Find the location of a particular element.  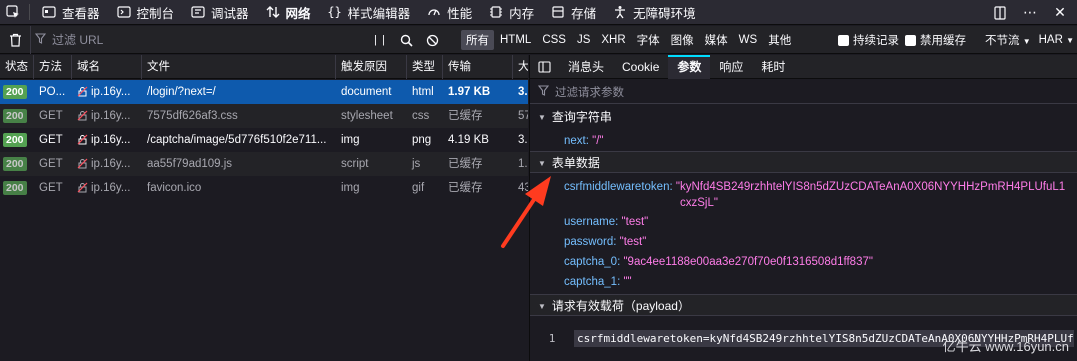

tab-params: 参数 is located at coordinates (689, 66).